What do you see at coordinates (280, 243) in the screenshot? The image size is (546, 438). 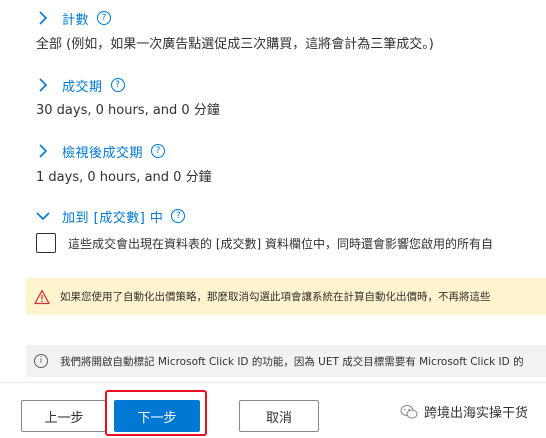 I see `checkbox-label: 這些成交會出現在資料表的 [成交數] 資料欄位中，同時還會影響您啟用的所有自` at bounding box center [280, 243].